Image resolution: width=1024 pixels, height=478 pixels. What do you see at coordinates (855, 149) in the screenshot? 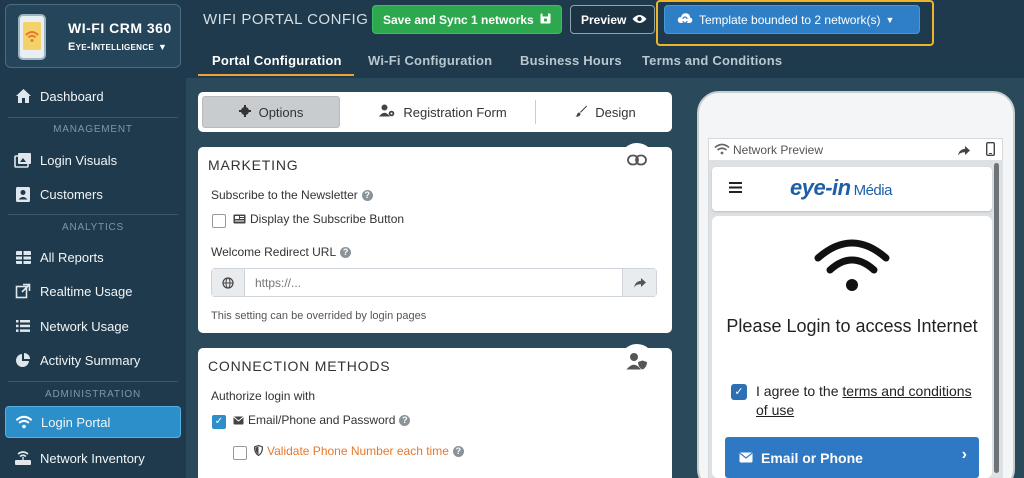
I see `network-preview-bar: Network Preview` at bounding box center [855, 149].